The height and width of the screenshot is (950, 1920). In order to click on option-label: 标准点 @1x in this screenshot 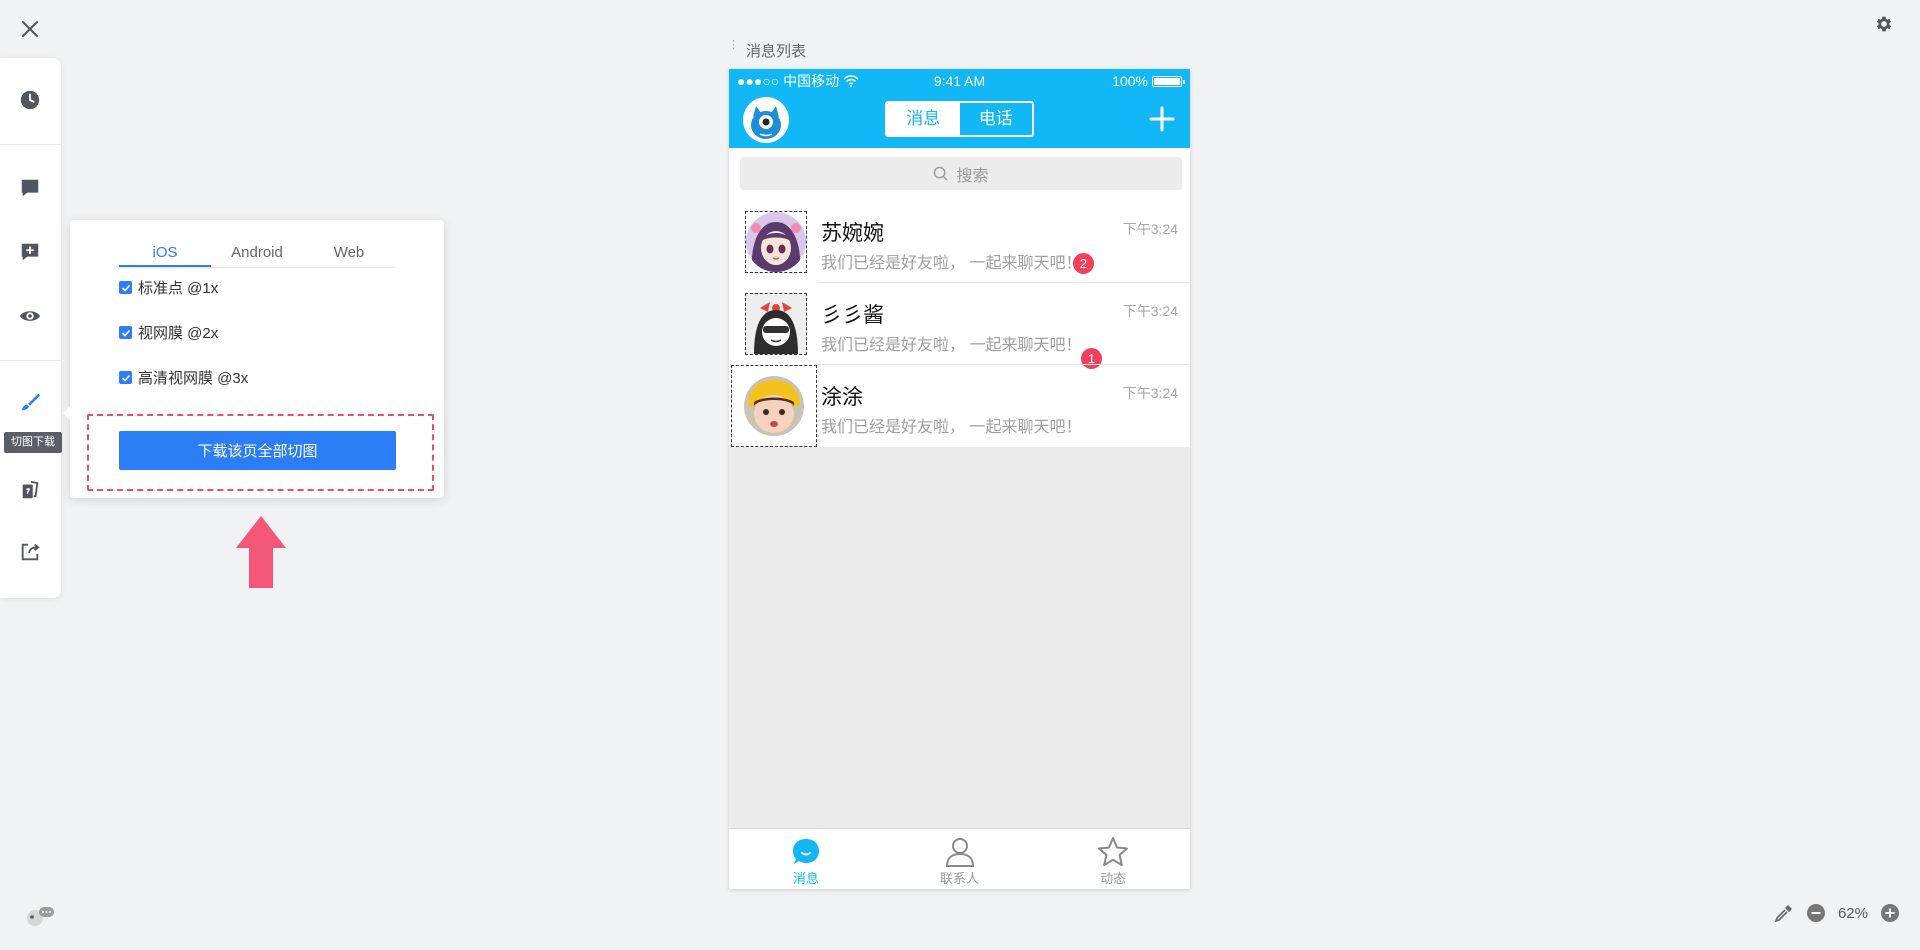, I will do `click(178, 288)`.